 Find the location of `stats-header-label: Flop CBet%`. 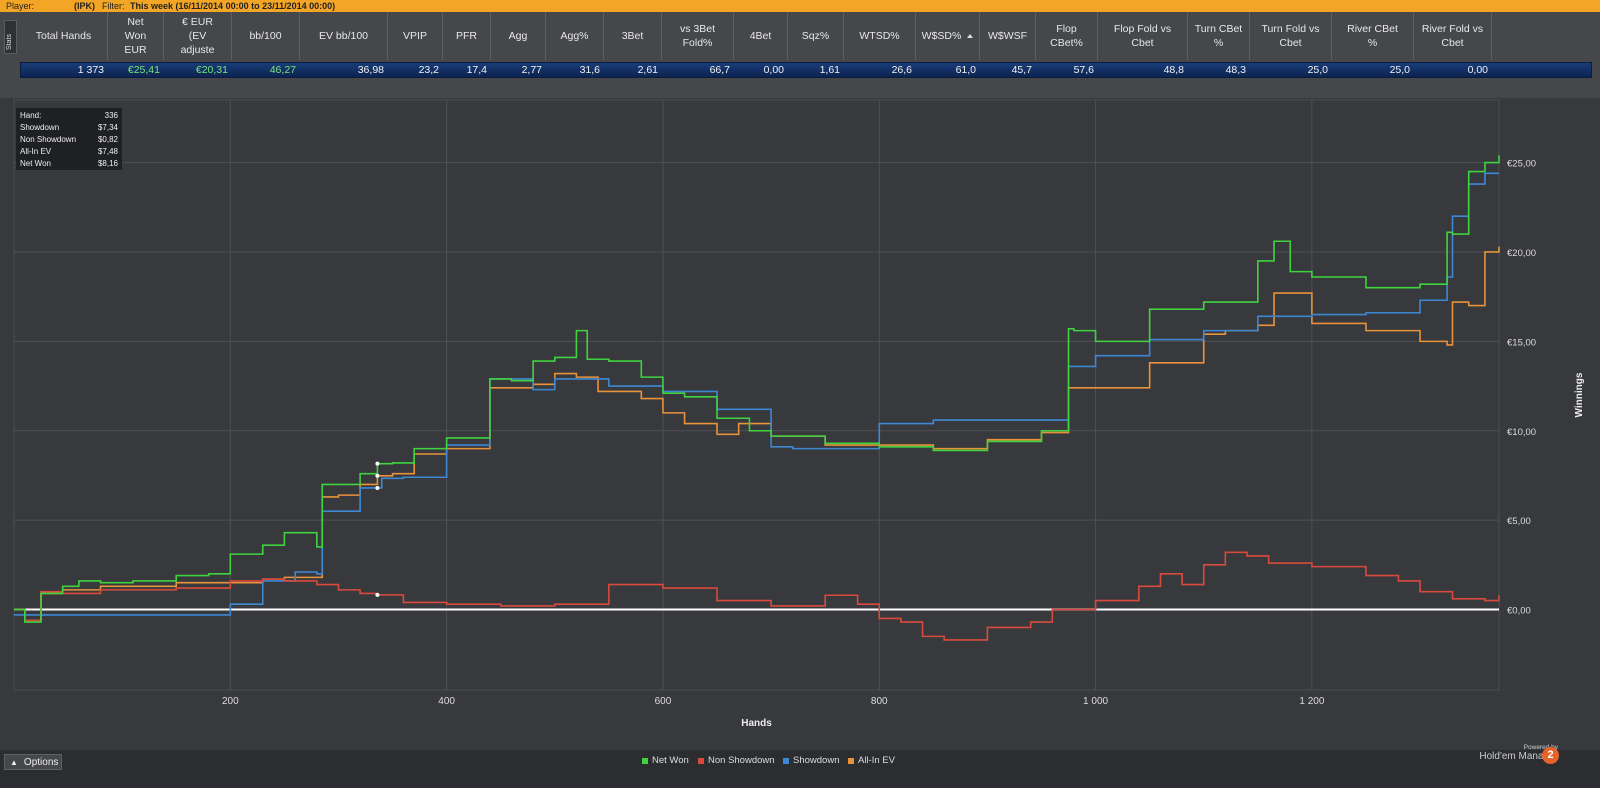

stats-header-label: Flop CBet% is located at coordinates (1066, 36).